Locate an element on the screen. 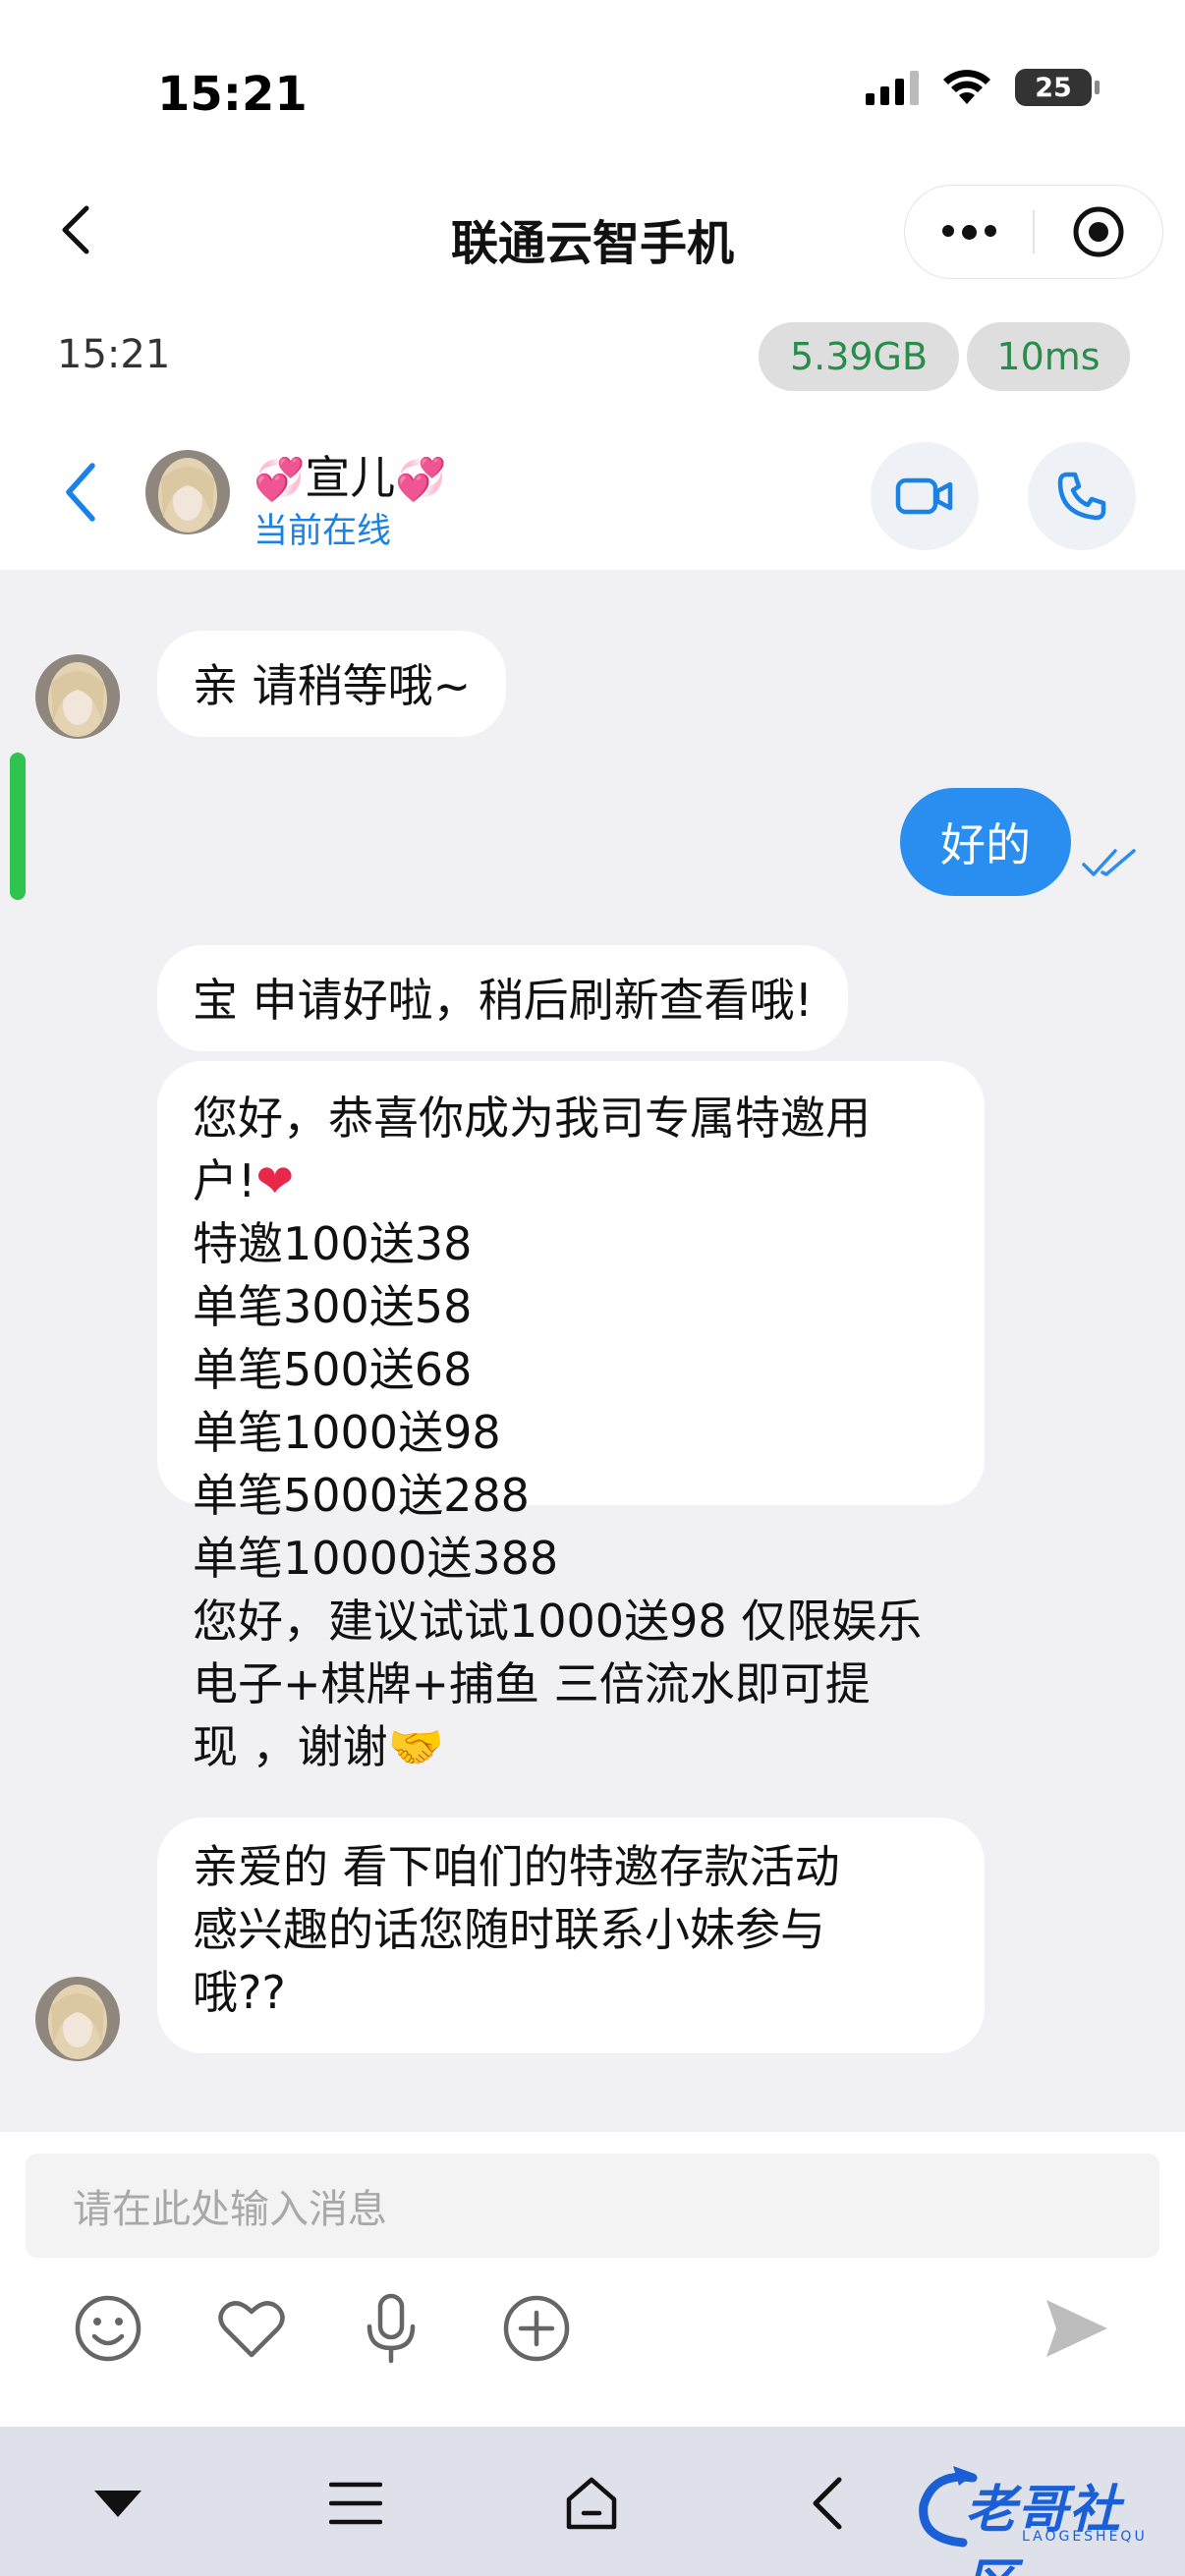  message-line: 现 ，谢谢🤝 is located at coordinates (319, 1746).